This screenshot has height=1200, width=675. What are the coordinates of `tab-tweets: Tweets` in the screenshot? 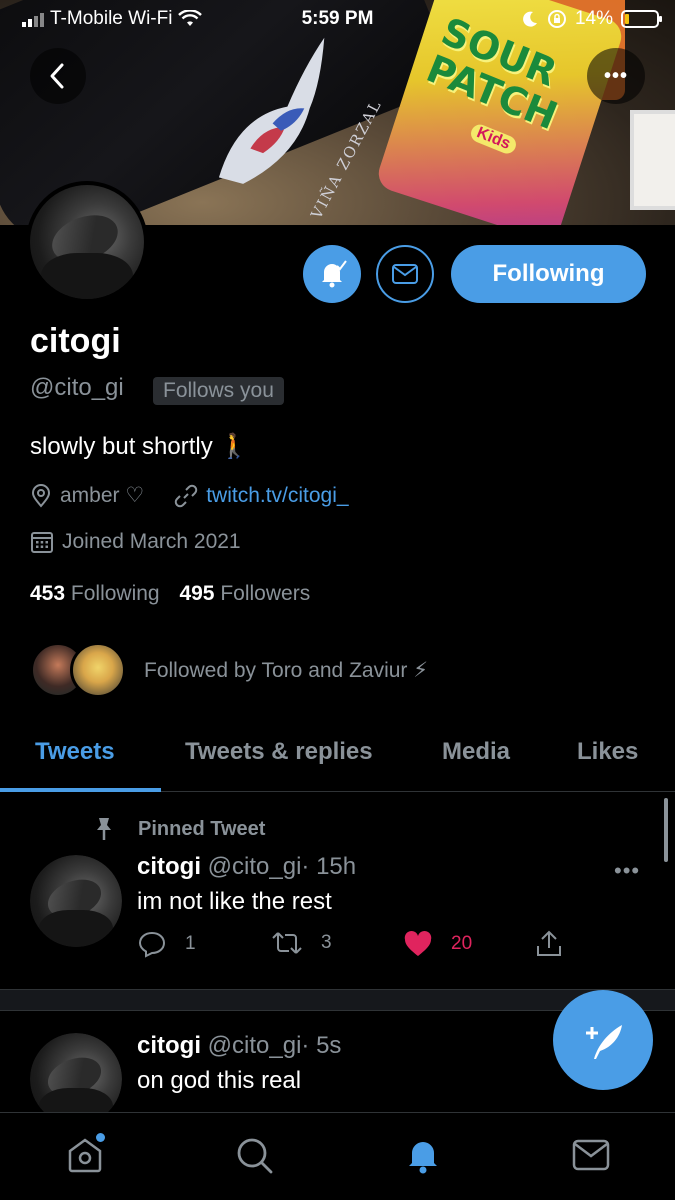 It's located at (75, 752).